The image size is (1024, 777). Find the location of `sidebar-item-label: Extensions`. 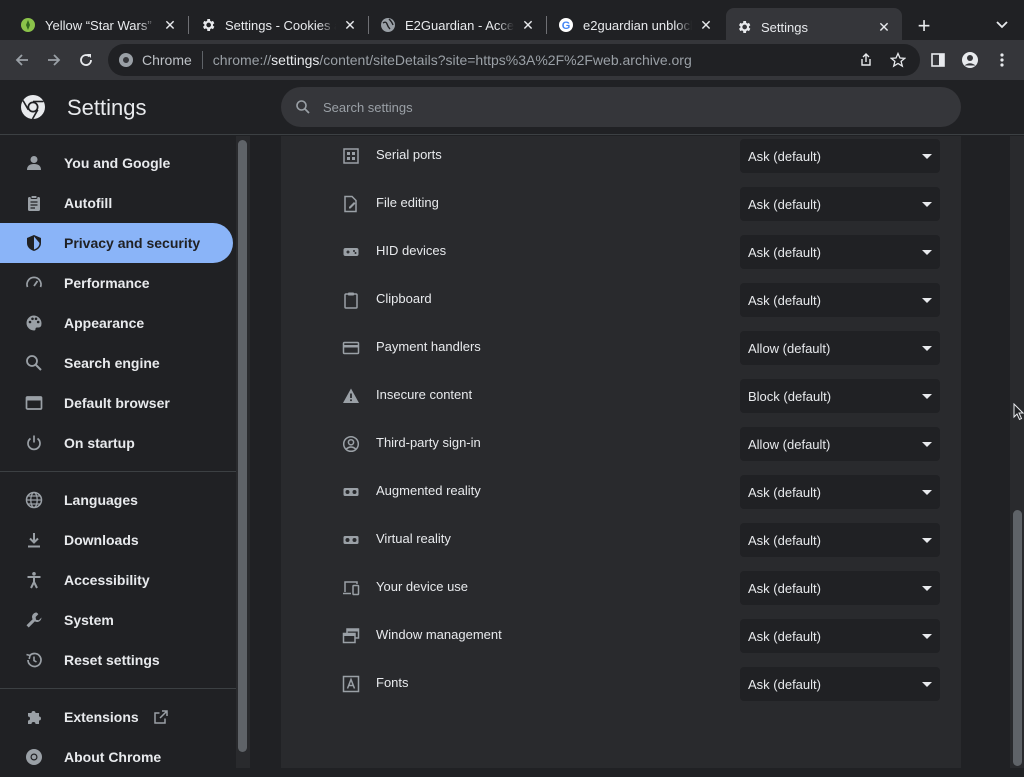

sidebar-item-label: Extensions is located at coordinates (101, 717).